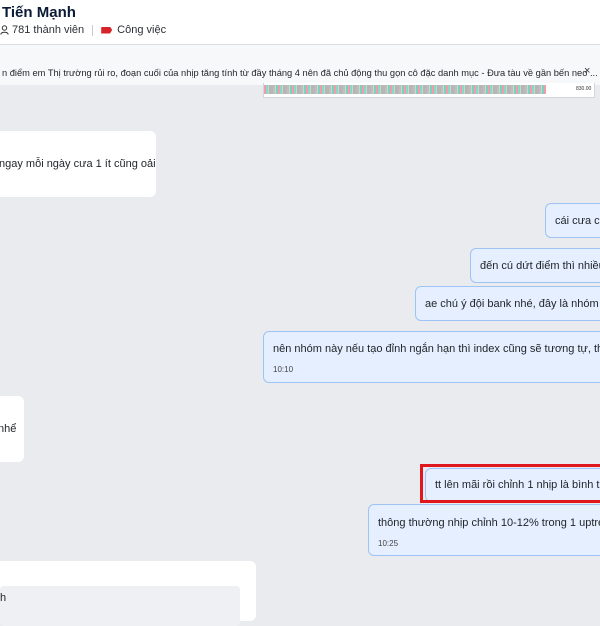 This screenshot has width=600, height=626. Describe the element at coordinates (3, 598) in the screenshot. I see `message-text: h` at that location.